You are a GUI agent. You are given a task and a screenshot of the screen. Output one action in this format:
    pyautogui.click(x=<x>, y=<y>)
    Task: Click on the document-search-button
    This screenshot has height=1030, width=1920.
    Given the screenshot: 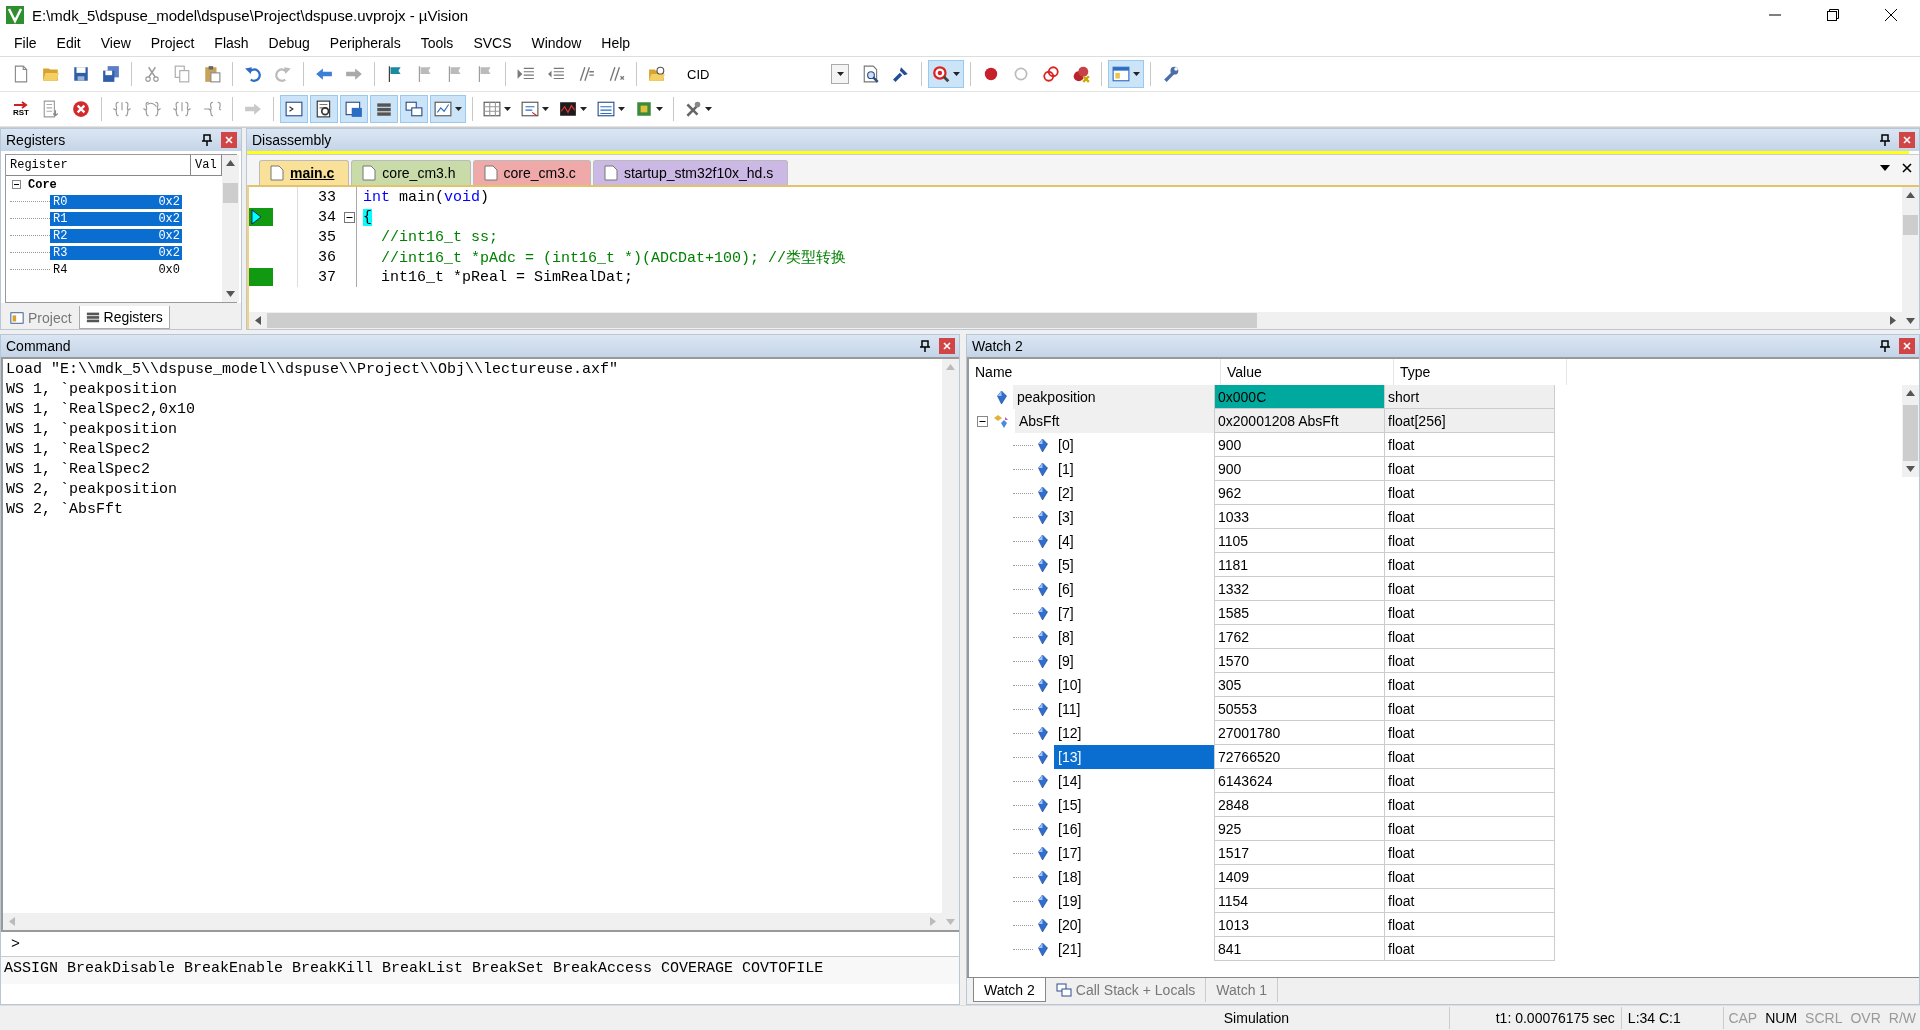 What is the action you would take?
    pyautogui.click(x=324, y=109)
    